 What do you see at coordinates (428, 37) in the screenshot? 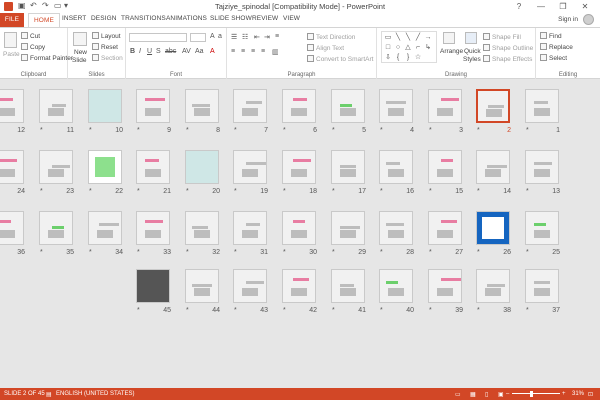
I see `shape-arrow-icon: →` at bounding box center [428, 37].